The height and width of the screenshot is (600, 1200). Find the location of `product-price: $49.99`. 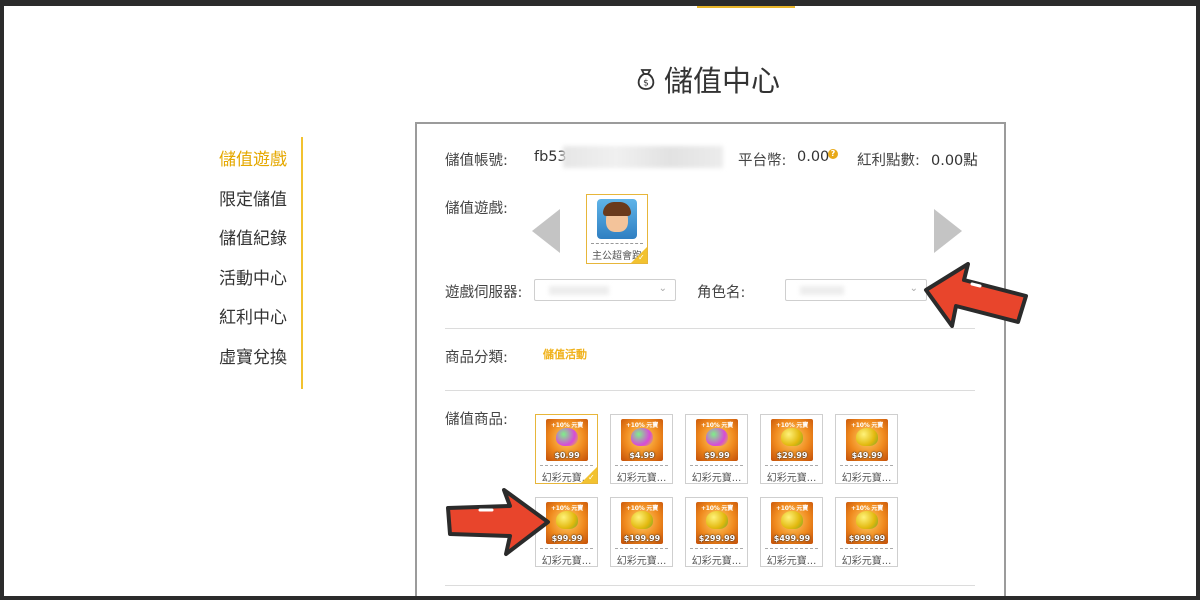

product-price: $49.99 is located at coordinates (867, 455).